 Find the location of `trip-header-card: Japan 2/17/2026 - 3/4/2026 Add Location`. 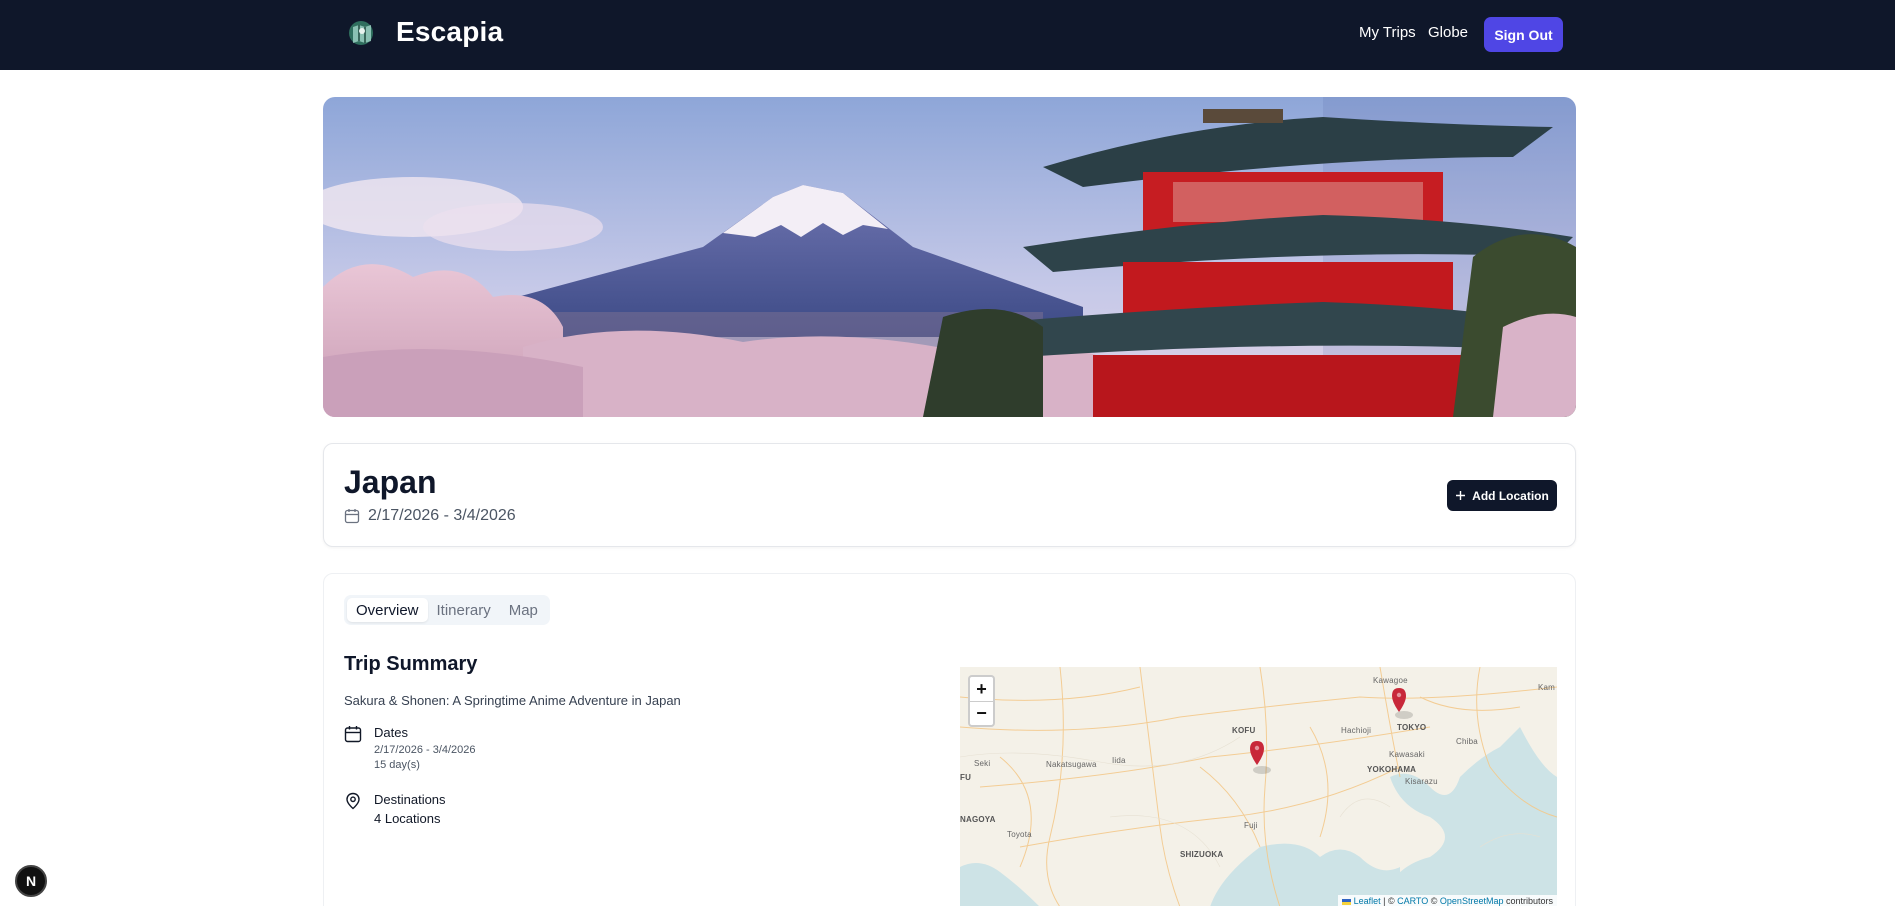

trip-header-card: Japan 2/17/2026 - 3/4/2026 Add Location is located at coordinates (949, 495).